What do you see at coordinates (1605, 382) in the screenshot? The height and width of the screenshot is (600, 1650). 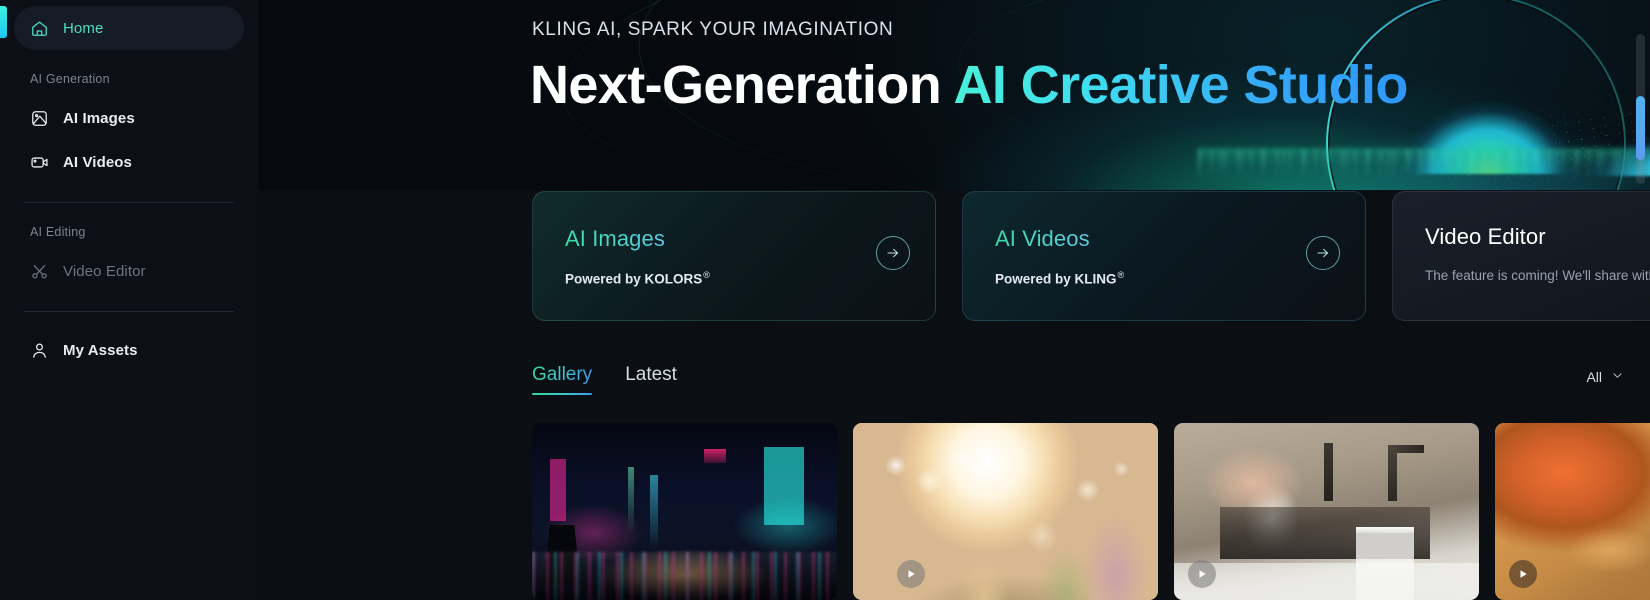 I see `filter-dropdown: All` at bounding box center [1605, 382].